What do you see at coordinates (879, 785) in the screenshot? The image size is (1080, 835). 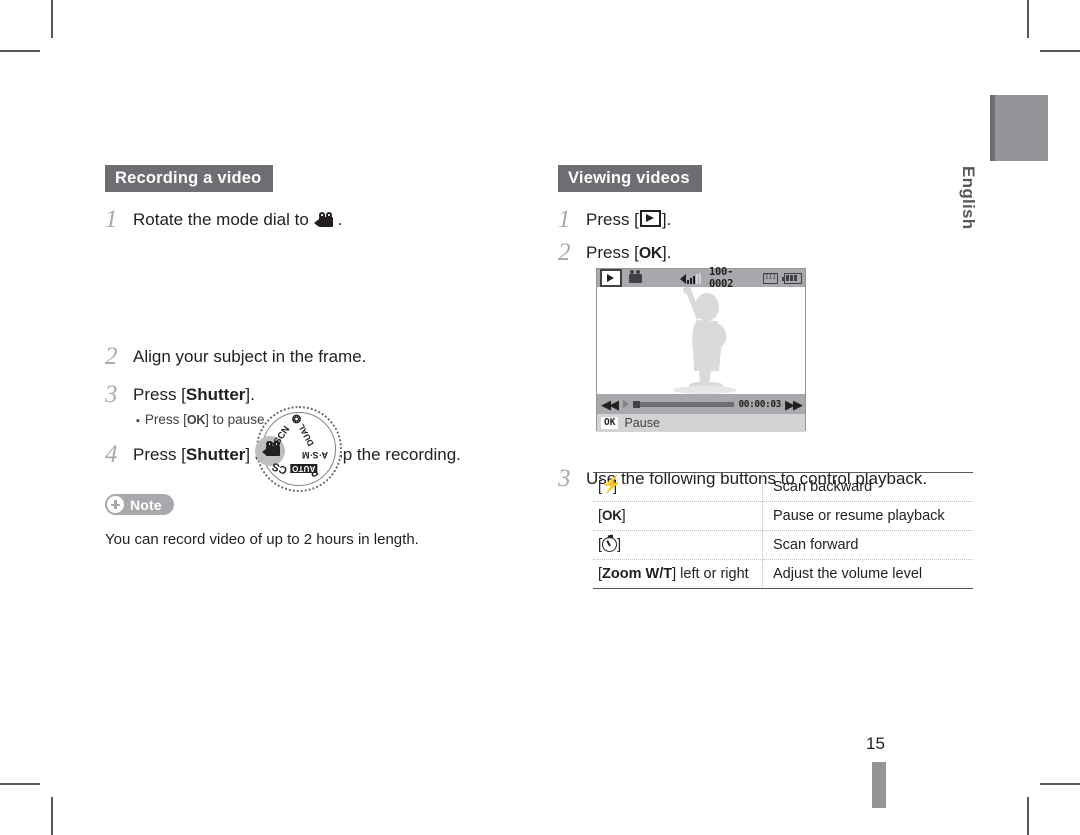 I see `page-marker-bar` at bounding box center [879, 785].